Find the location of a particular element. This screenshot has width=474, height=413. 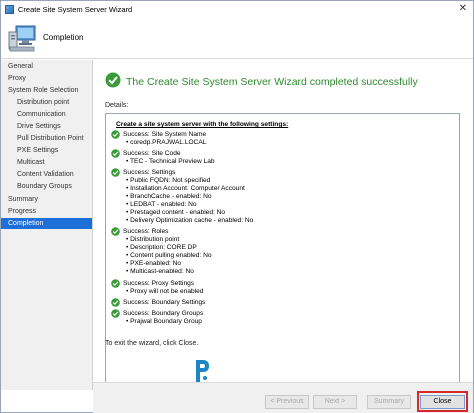

details-label: Details: is located at coordinates (117, 105).